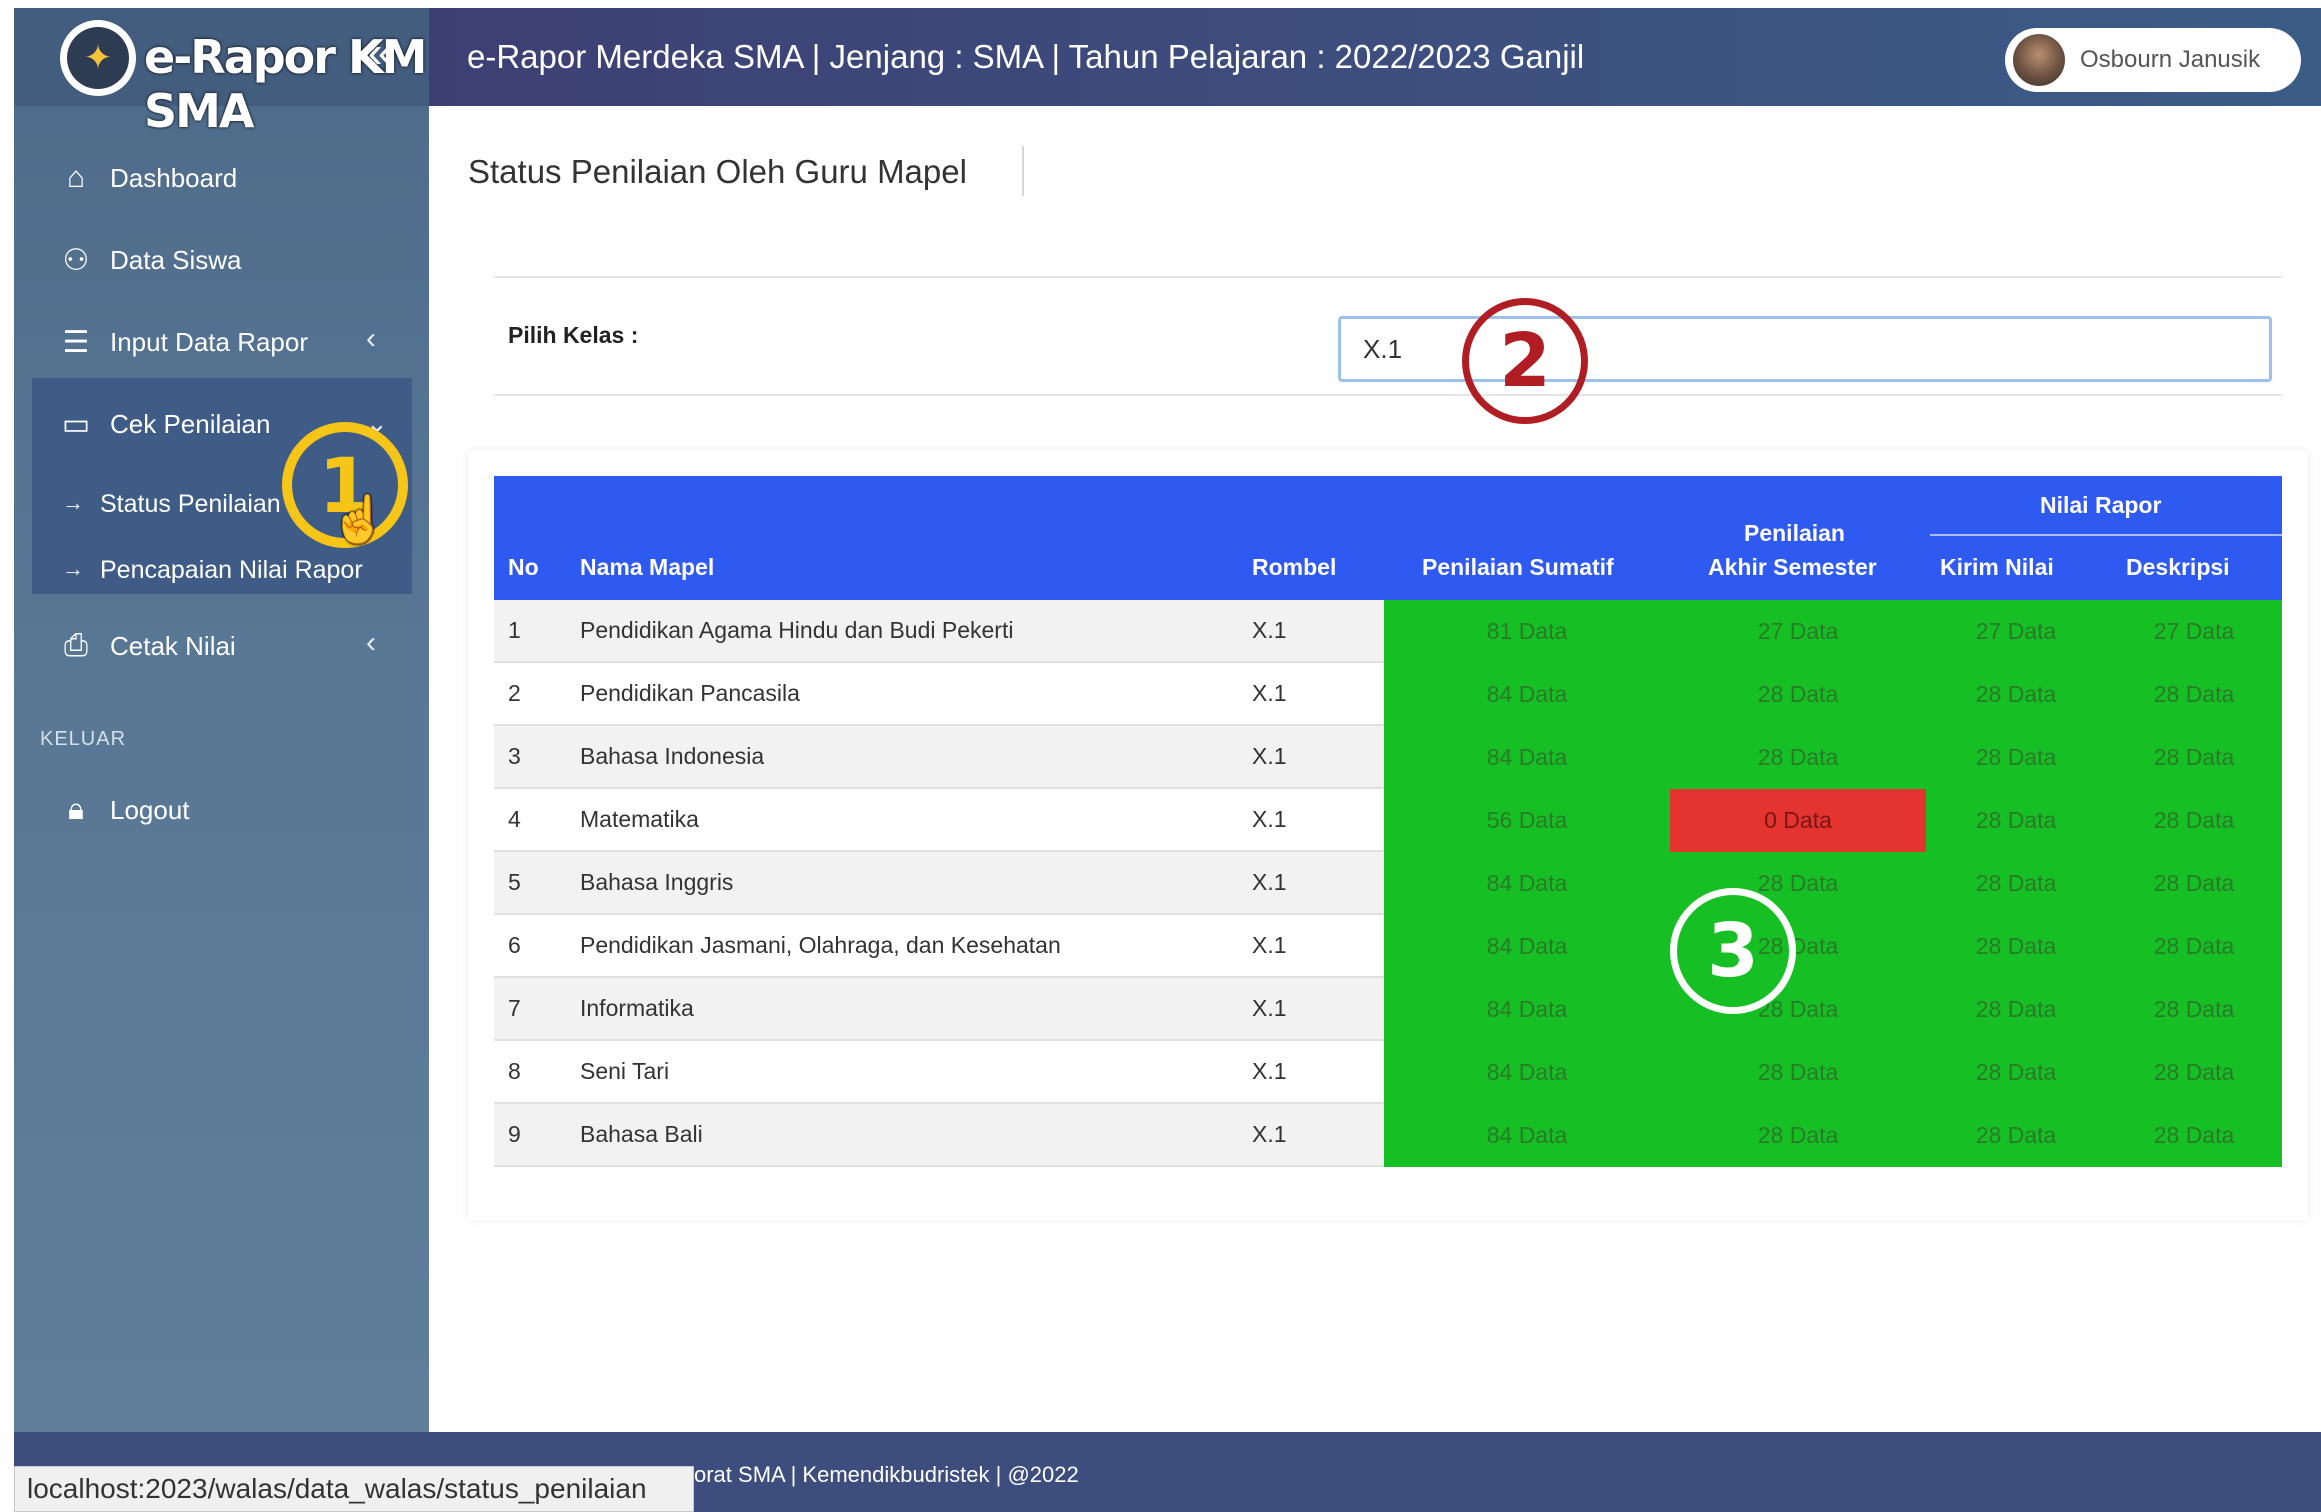 The image size is (2321, 1512). I want to click on pilih-kelas-label: Pilih Kelas :, so click(573, 335).